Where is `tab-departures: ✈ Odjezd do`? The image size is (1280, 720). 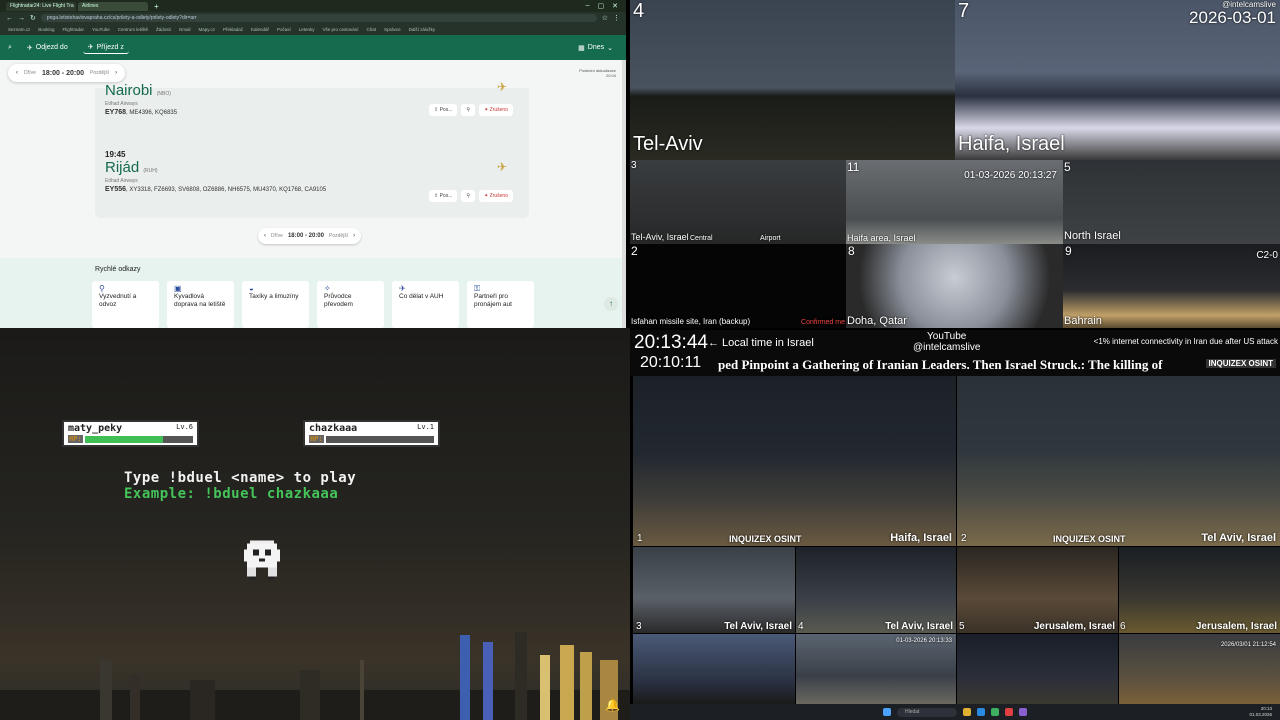 tab-departures: ✈ Odjezd do is located at coordinates (47, 48).